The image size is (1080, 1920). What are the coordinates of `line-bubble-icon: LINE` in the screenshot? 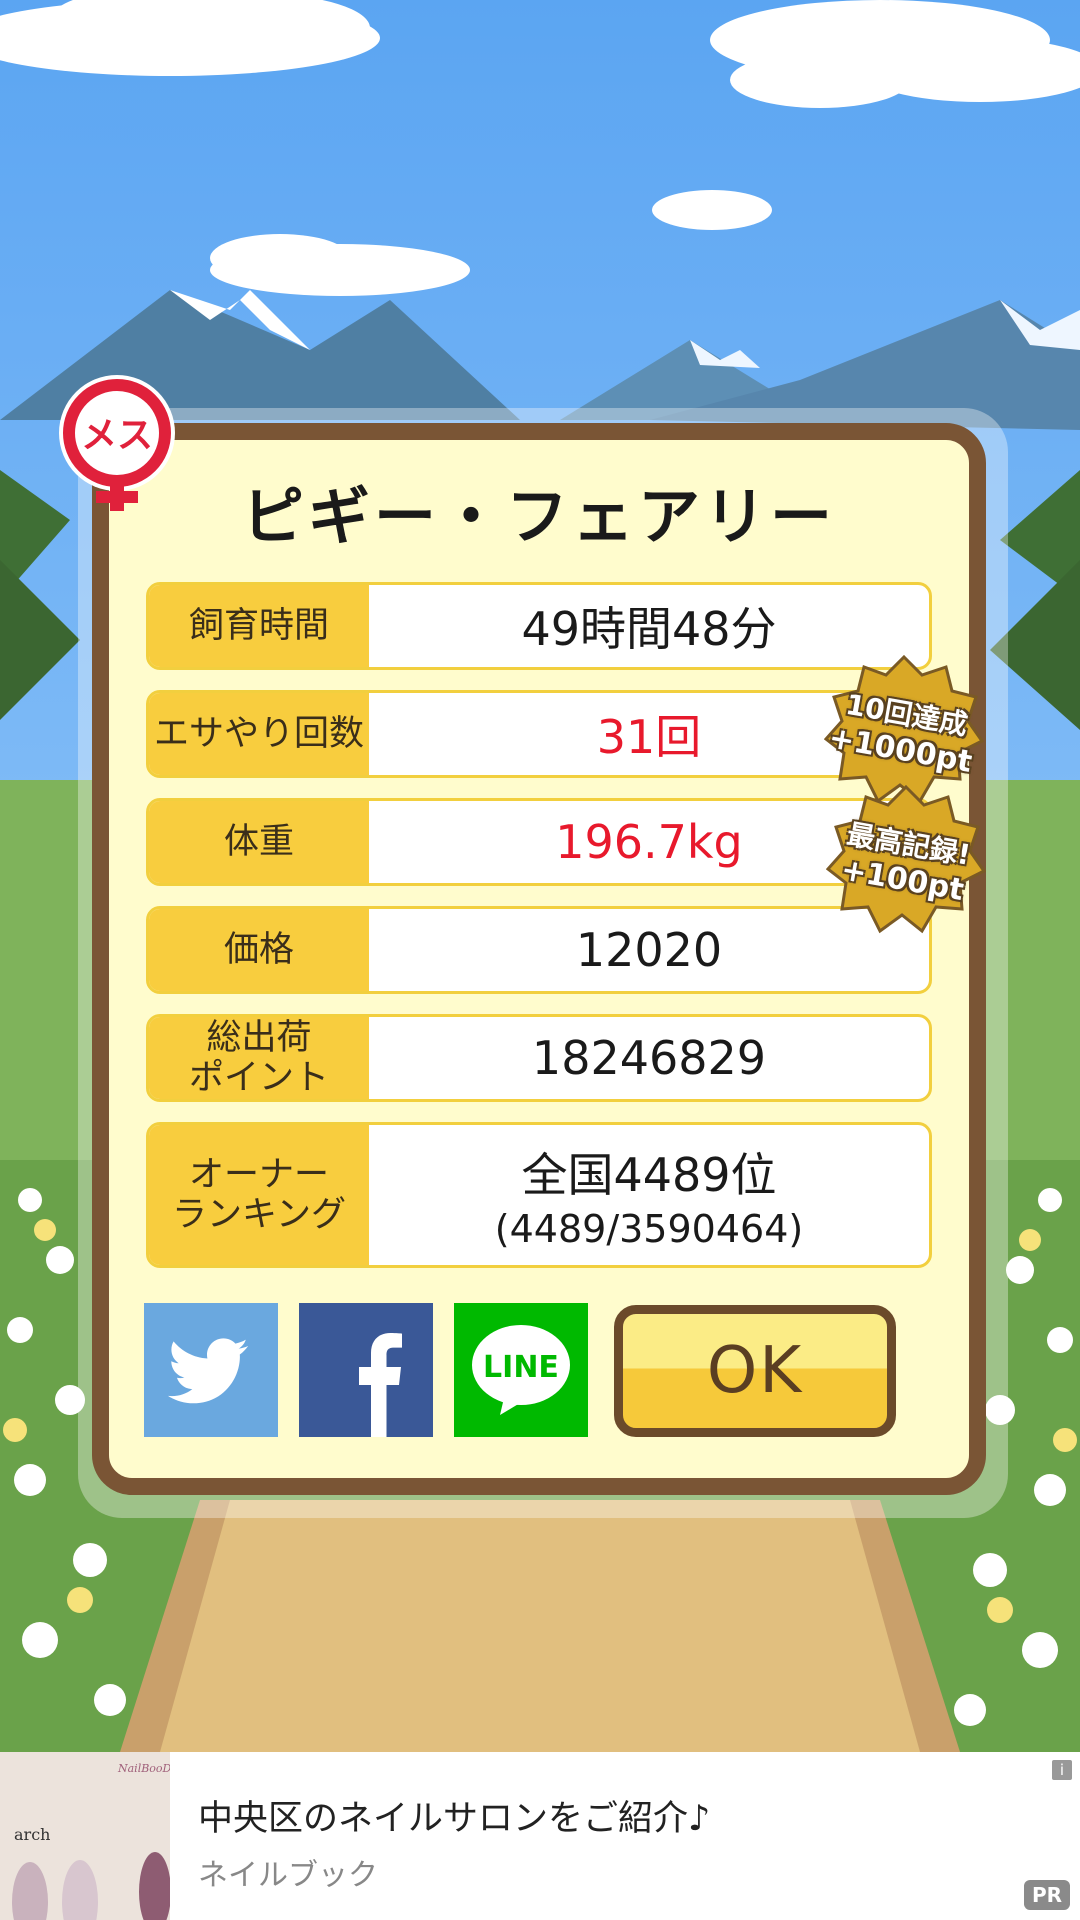 It's located at (521, 1370).